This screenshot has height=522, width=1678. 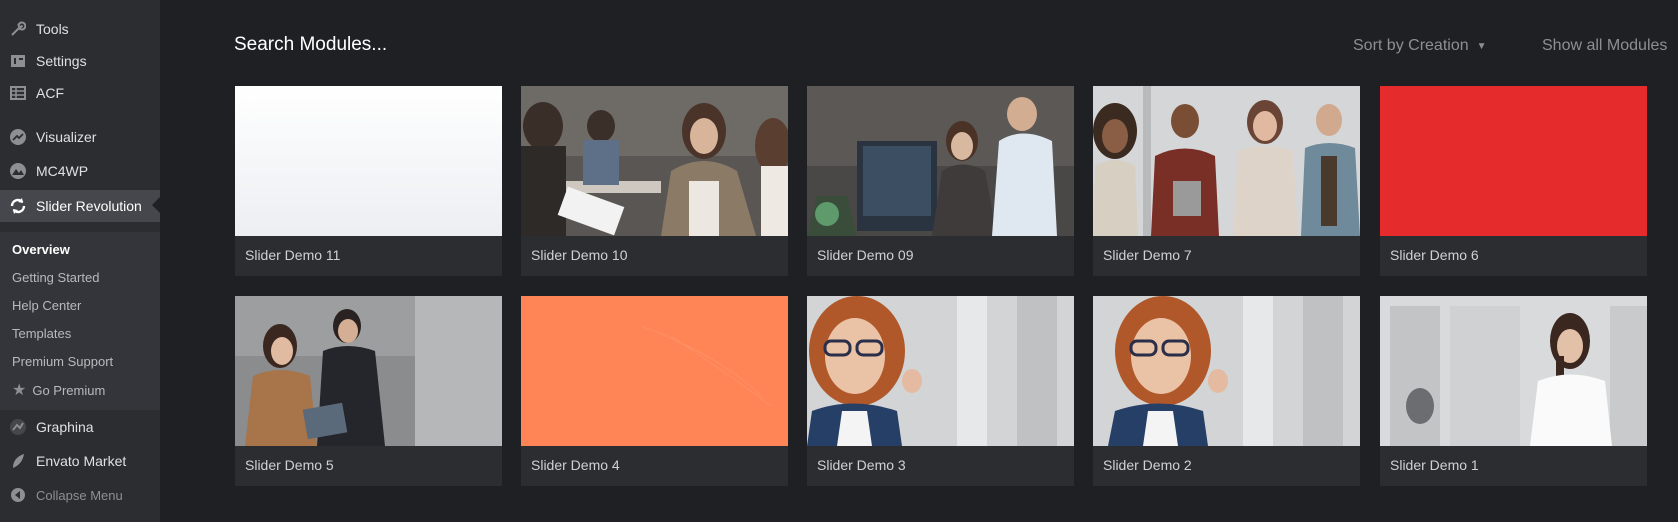 I want to click on module-card: Slider Demo 2, so click(x=1226, y=391).